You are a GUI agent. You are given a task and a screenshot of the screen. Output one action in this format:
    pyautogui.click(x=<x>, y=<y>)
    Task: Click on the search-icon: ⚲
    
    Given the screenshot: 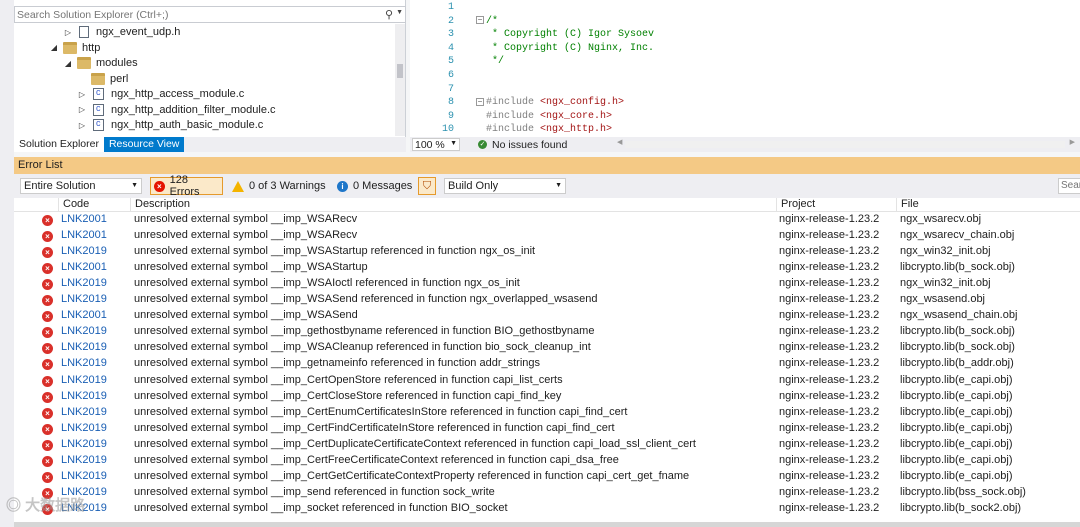 What is the action you would take?
    pyautogui.click(x=389, y=14)
    